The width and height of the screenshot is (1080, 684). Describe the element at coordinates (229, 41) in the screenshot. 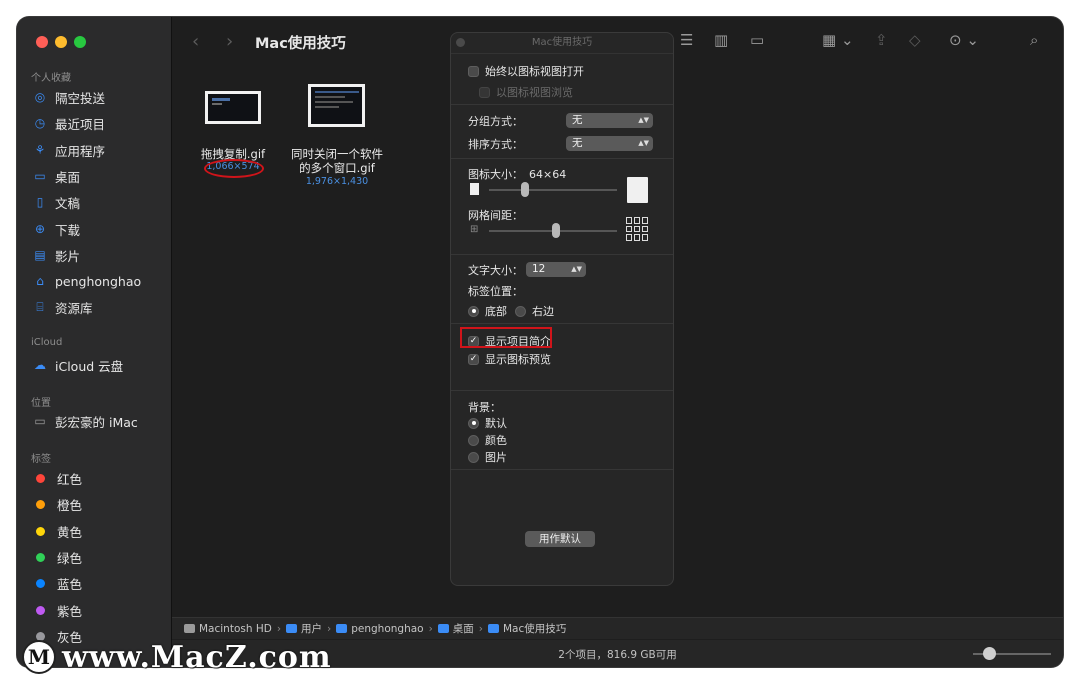

I see `forward-button: ›` at that location.